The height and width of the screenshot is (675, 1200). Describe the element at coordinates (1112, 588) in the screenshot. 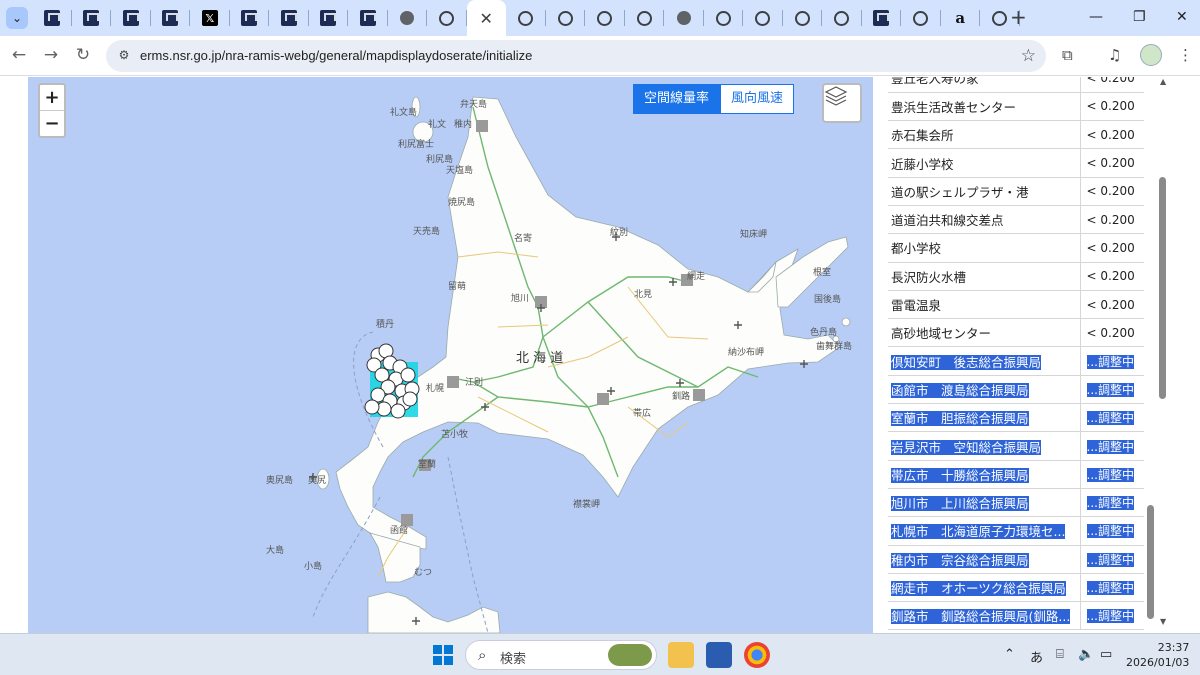

I see `station-dose-value: ...調整中` at that location.